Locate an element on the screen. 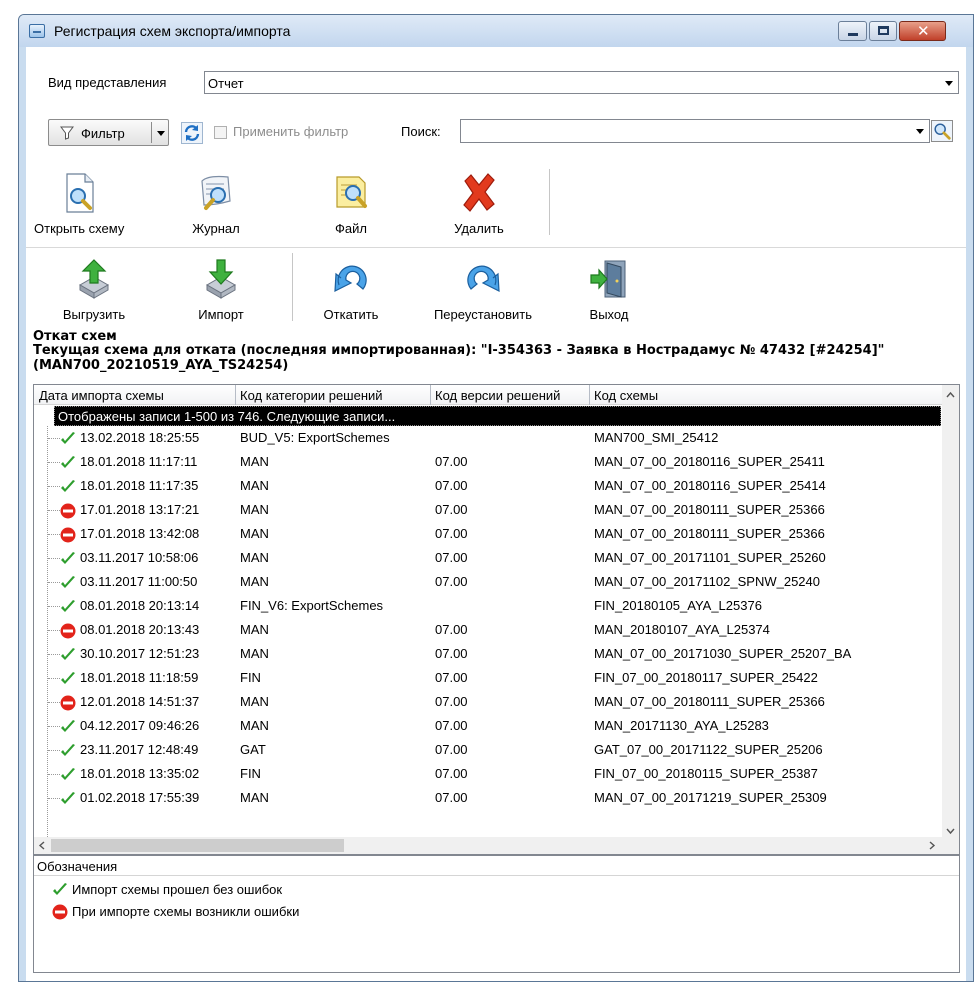 The height and width of the screenshot is (982, 974). export-button: Выгрузить is located at coordinates (94, 292).